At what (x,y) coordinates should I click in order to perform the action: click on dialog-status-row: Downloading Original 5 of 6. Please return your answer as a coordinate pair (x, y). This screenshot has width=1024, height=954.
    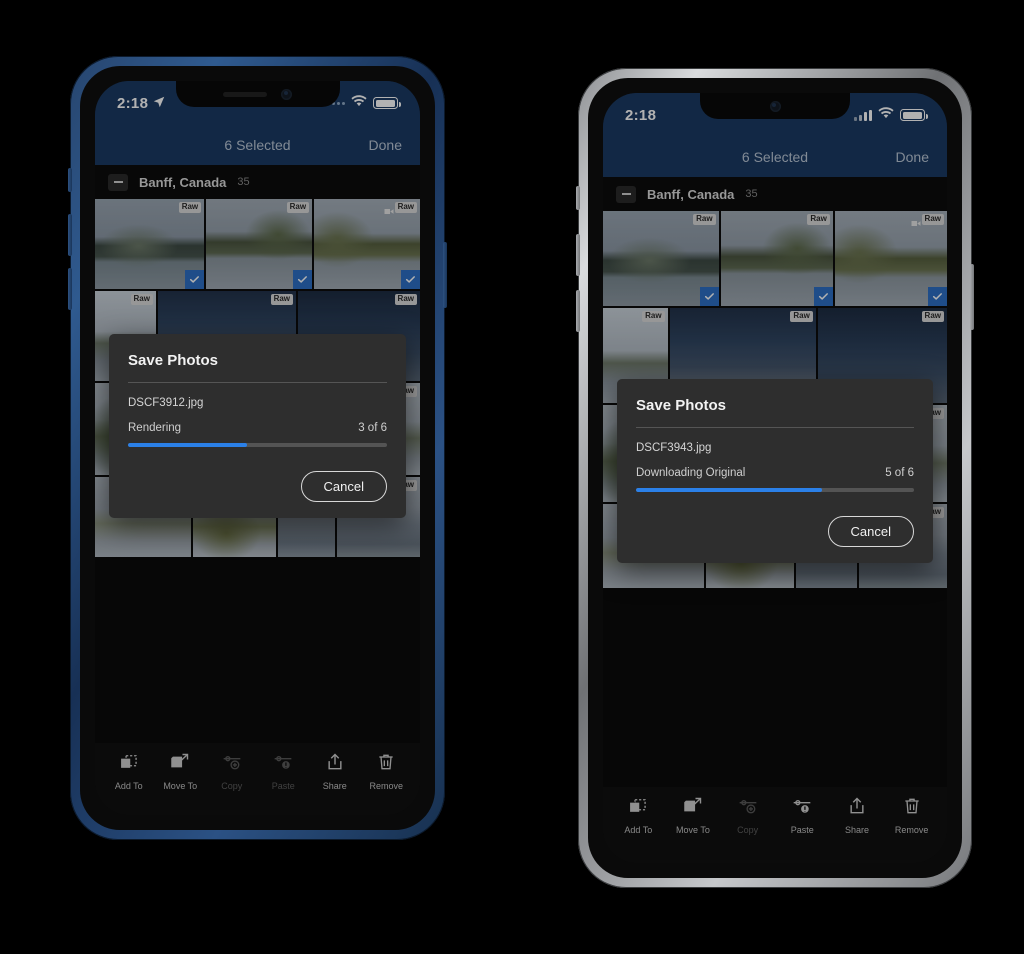
    Looking at the image, I should click on (775, 473).